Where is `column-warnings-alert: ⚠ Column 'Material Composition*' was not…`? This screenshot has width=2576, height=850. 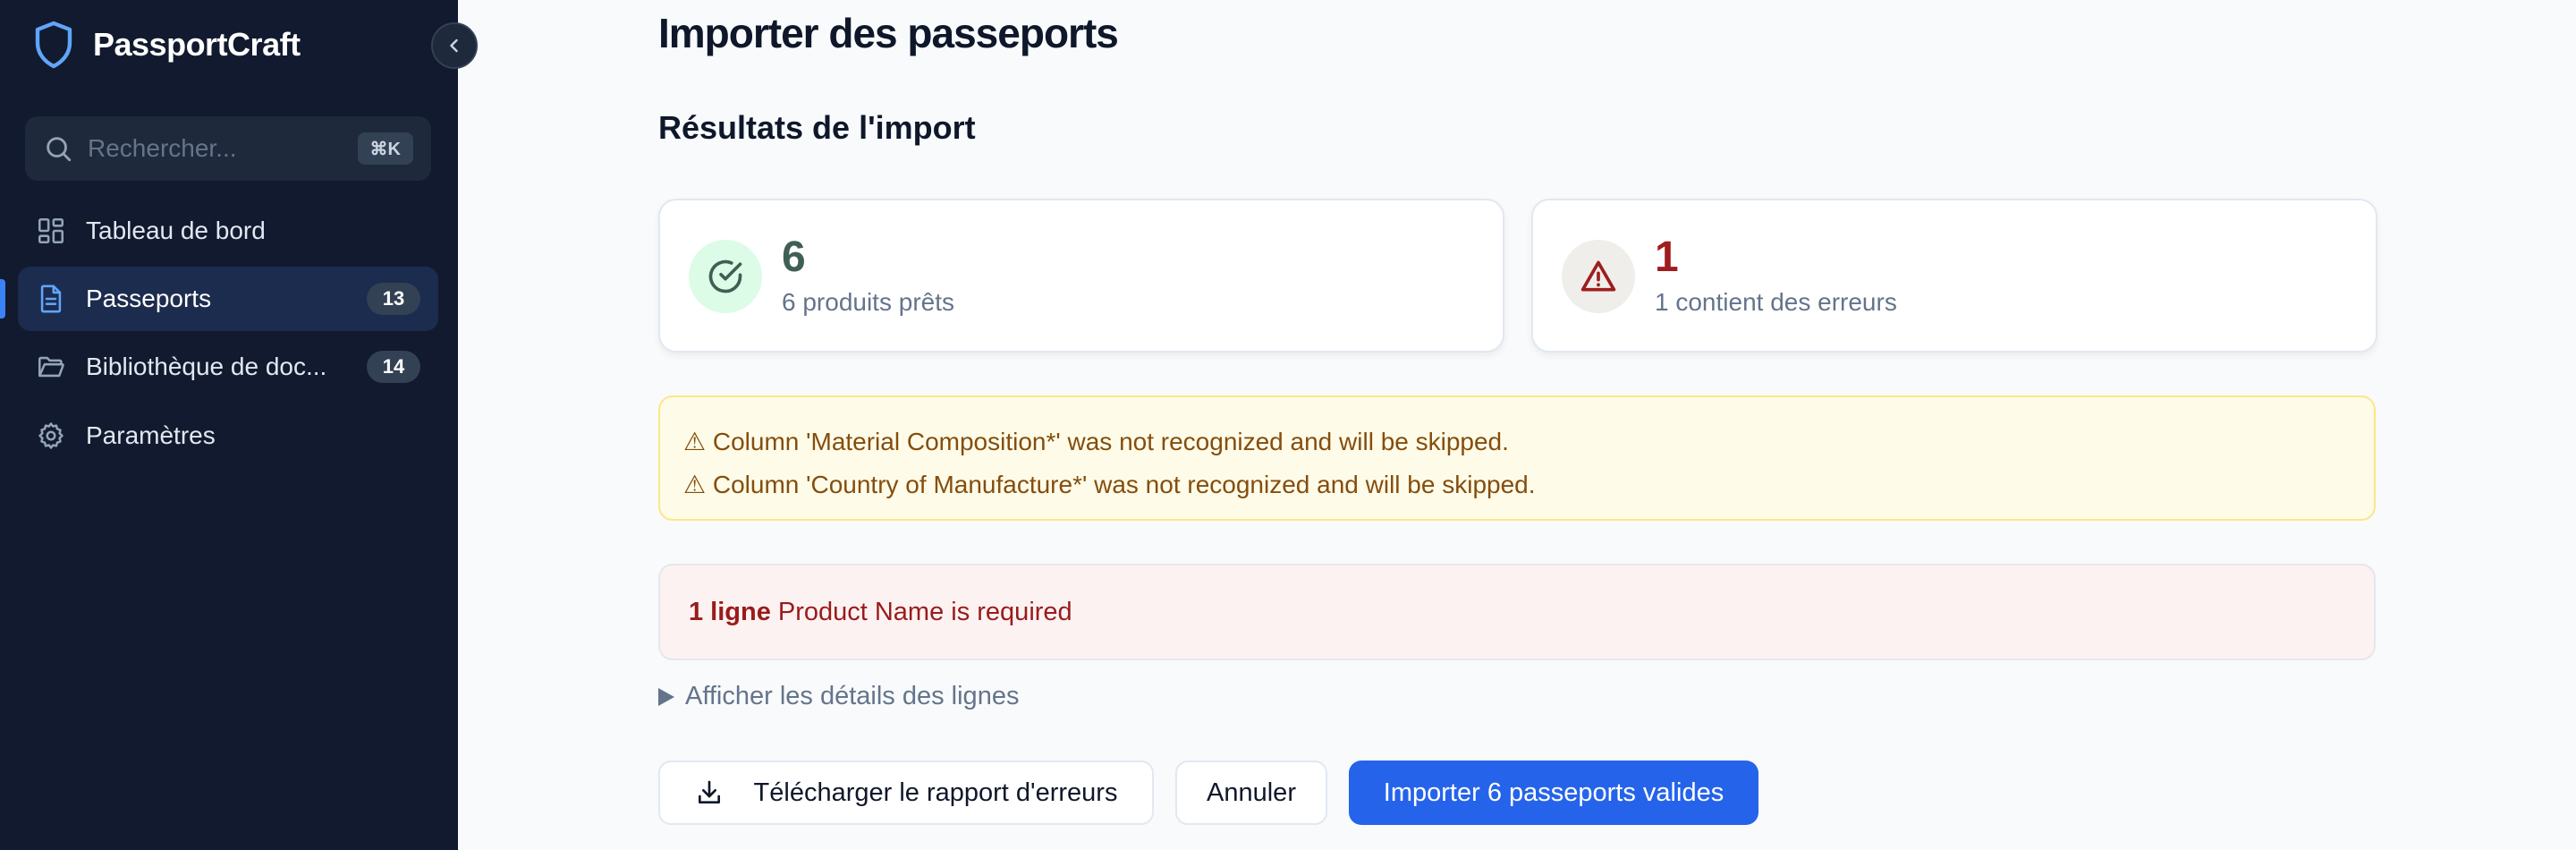 column-warnings-alert: ⚠ Column 'Material Composition*' was not… is located at coordinates (1517, 458).